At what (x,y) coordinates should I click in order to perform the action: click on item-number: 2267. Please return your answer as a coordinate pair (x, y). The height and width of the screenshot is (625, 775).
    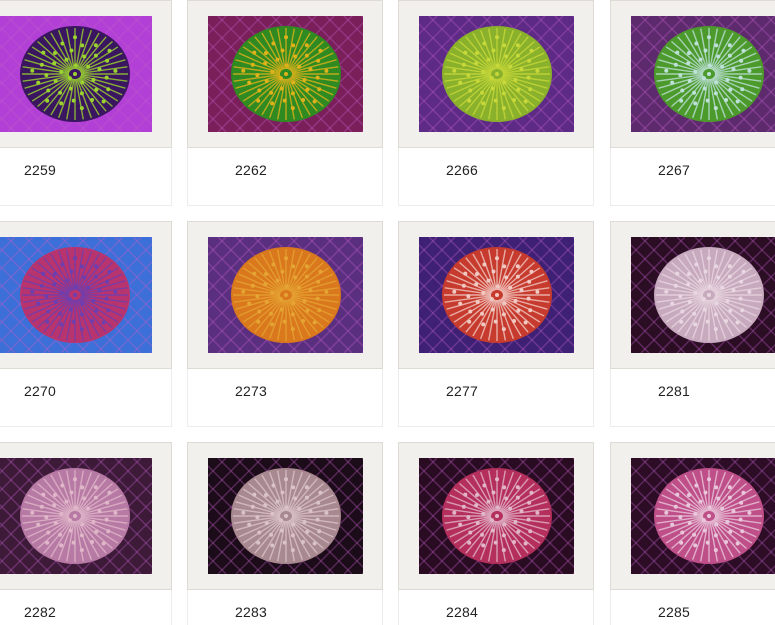
    Looking at the image, I should click on (674, 170).